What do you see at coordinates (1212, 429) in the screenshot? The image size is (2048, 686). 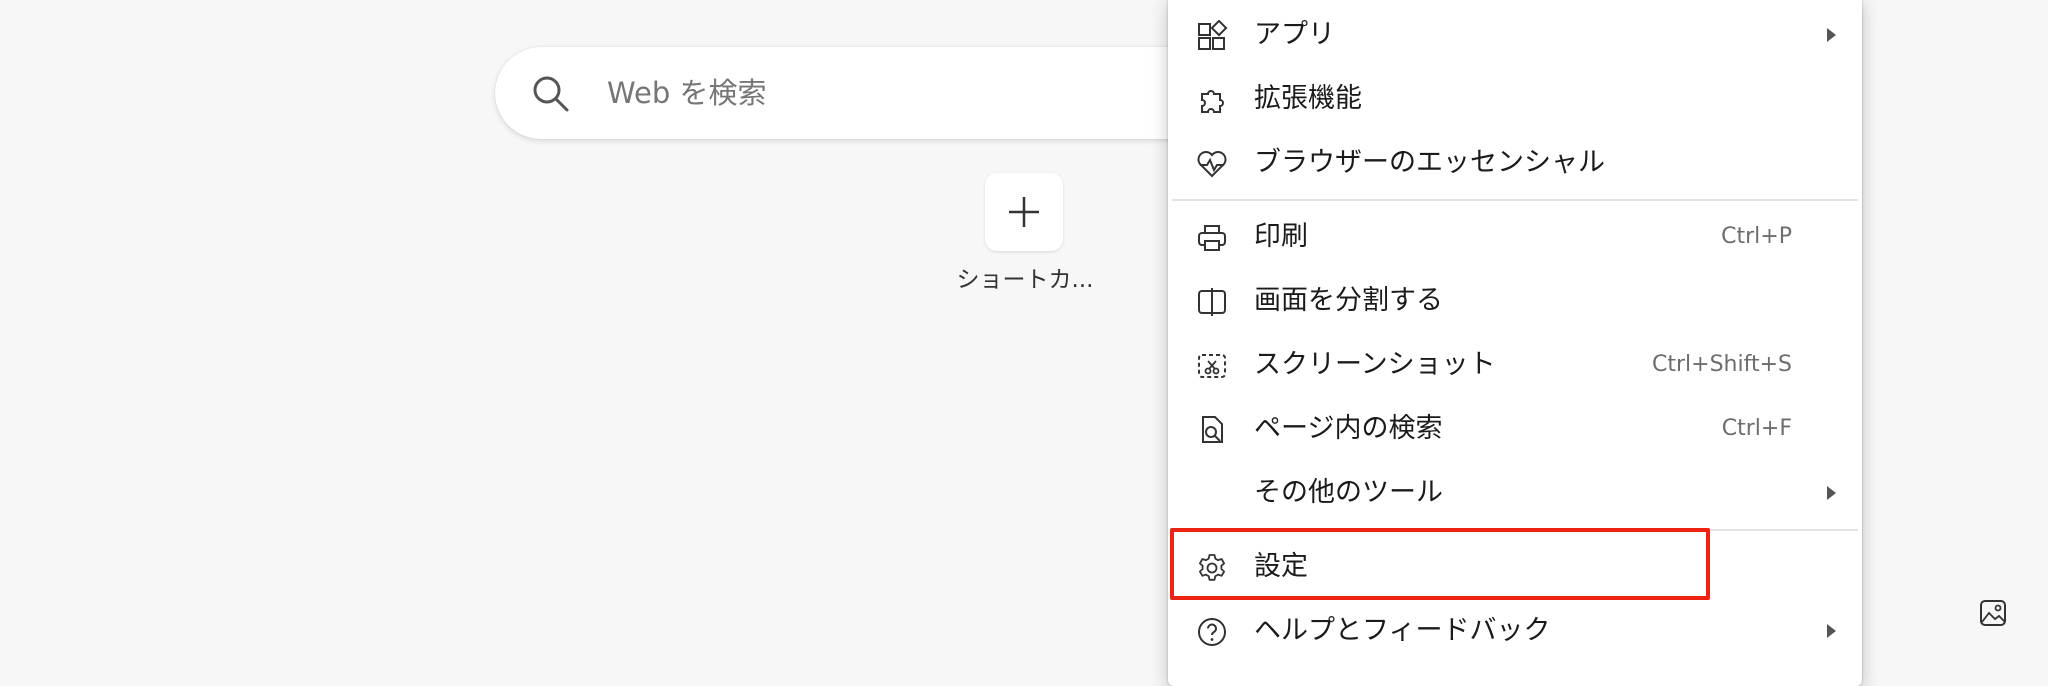 I see `find-in-page-icon` at bounding box center [1212, 429].